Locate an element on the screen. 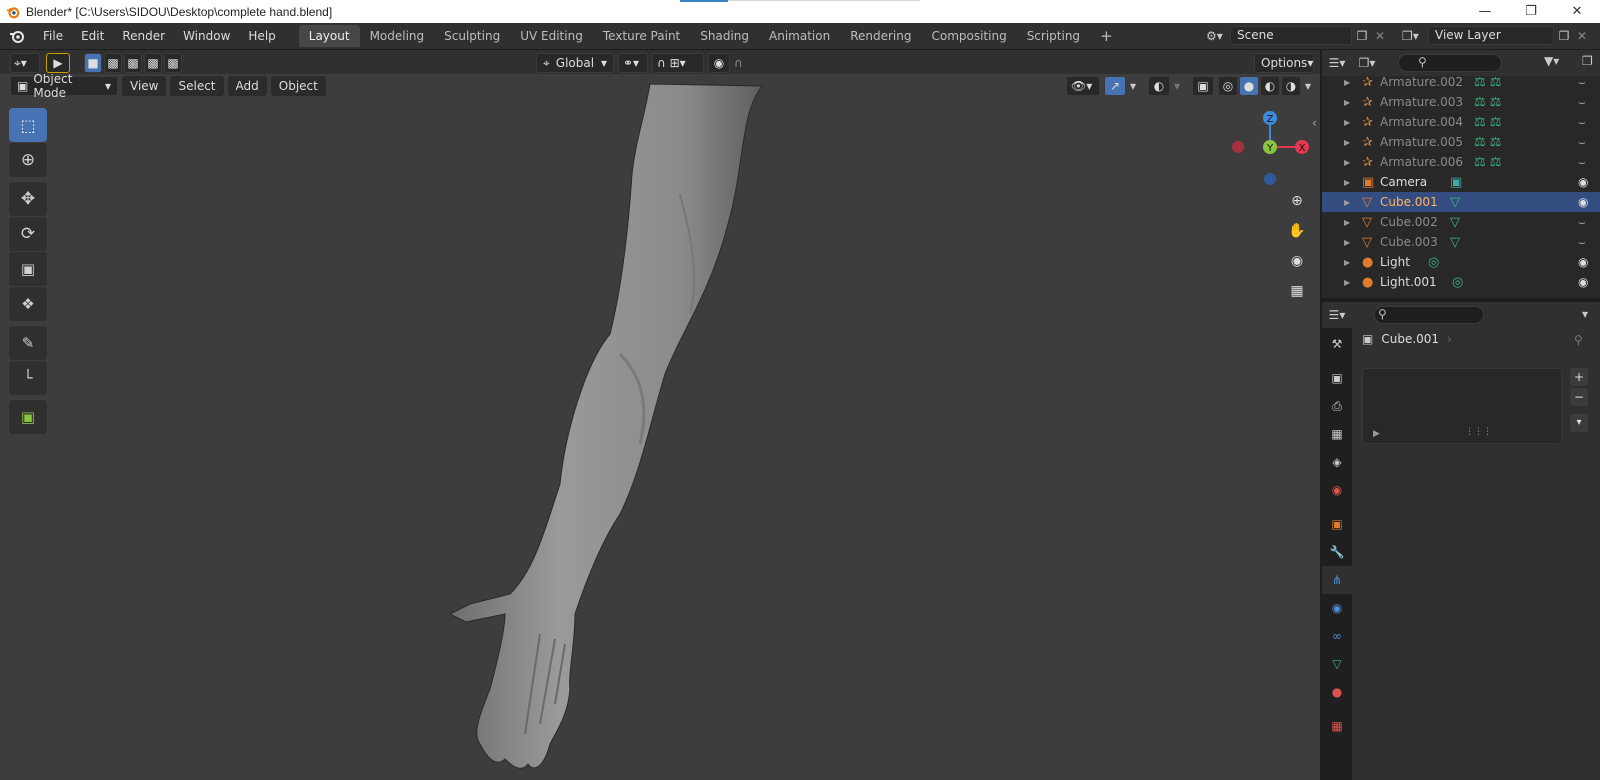 Image resolution: width=1600 pixels, height=780 pixels. wireframe-shading-button: ◎ is located at coordinates (1228, 86).